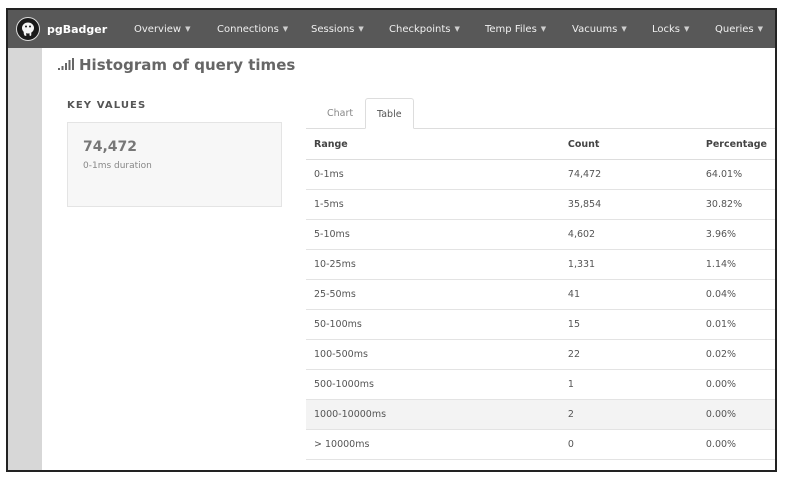 Image resolution: width=787 pixels, height=481 pixels. I want to click on nav-queries-label: Queries, so click(734, 29).